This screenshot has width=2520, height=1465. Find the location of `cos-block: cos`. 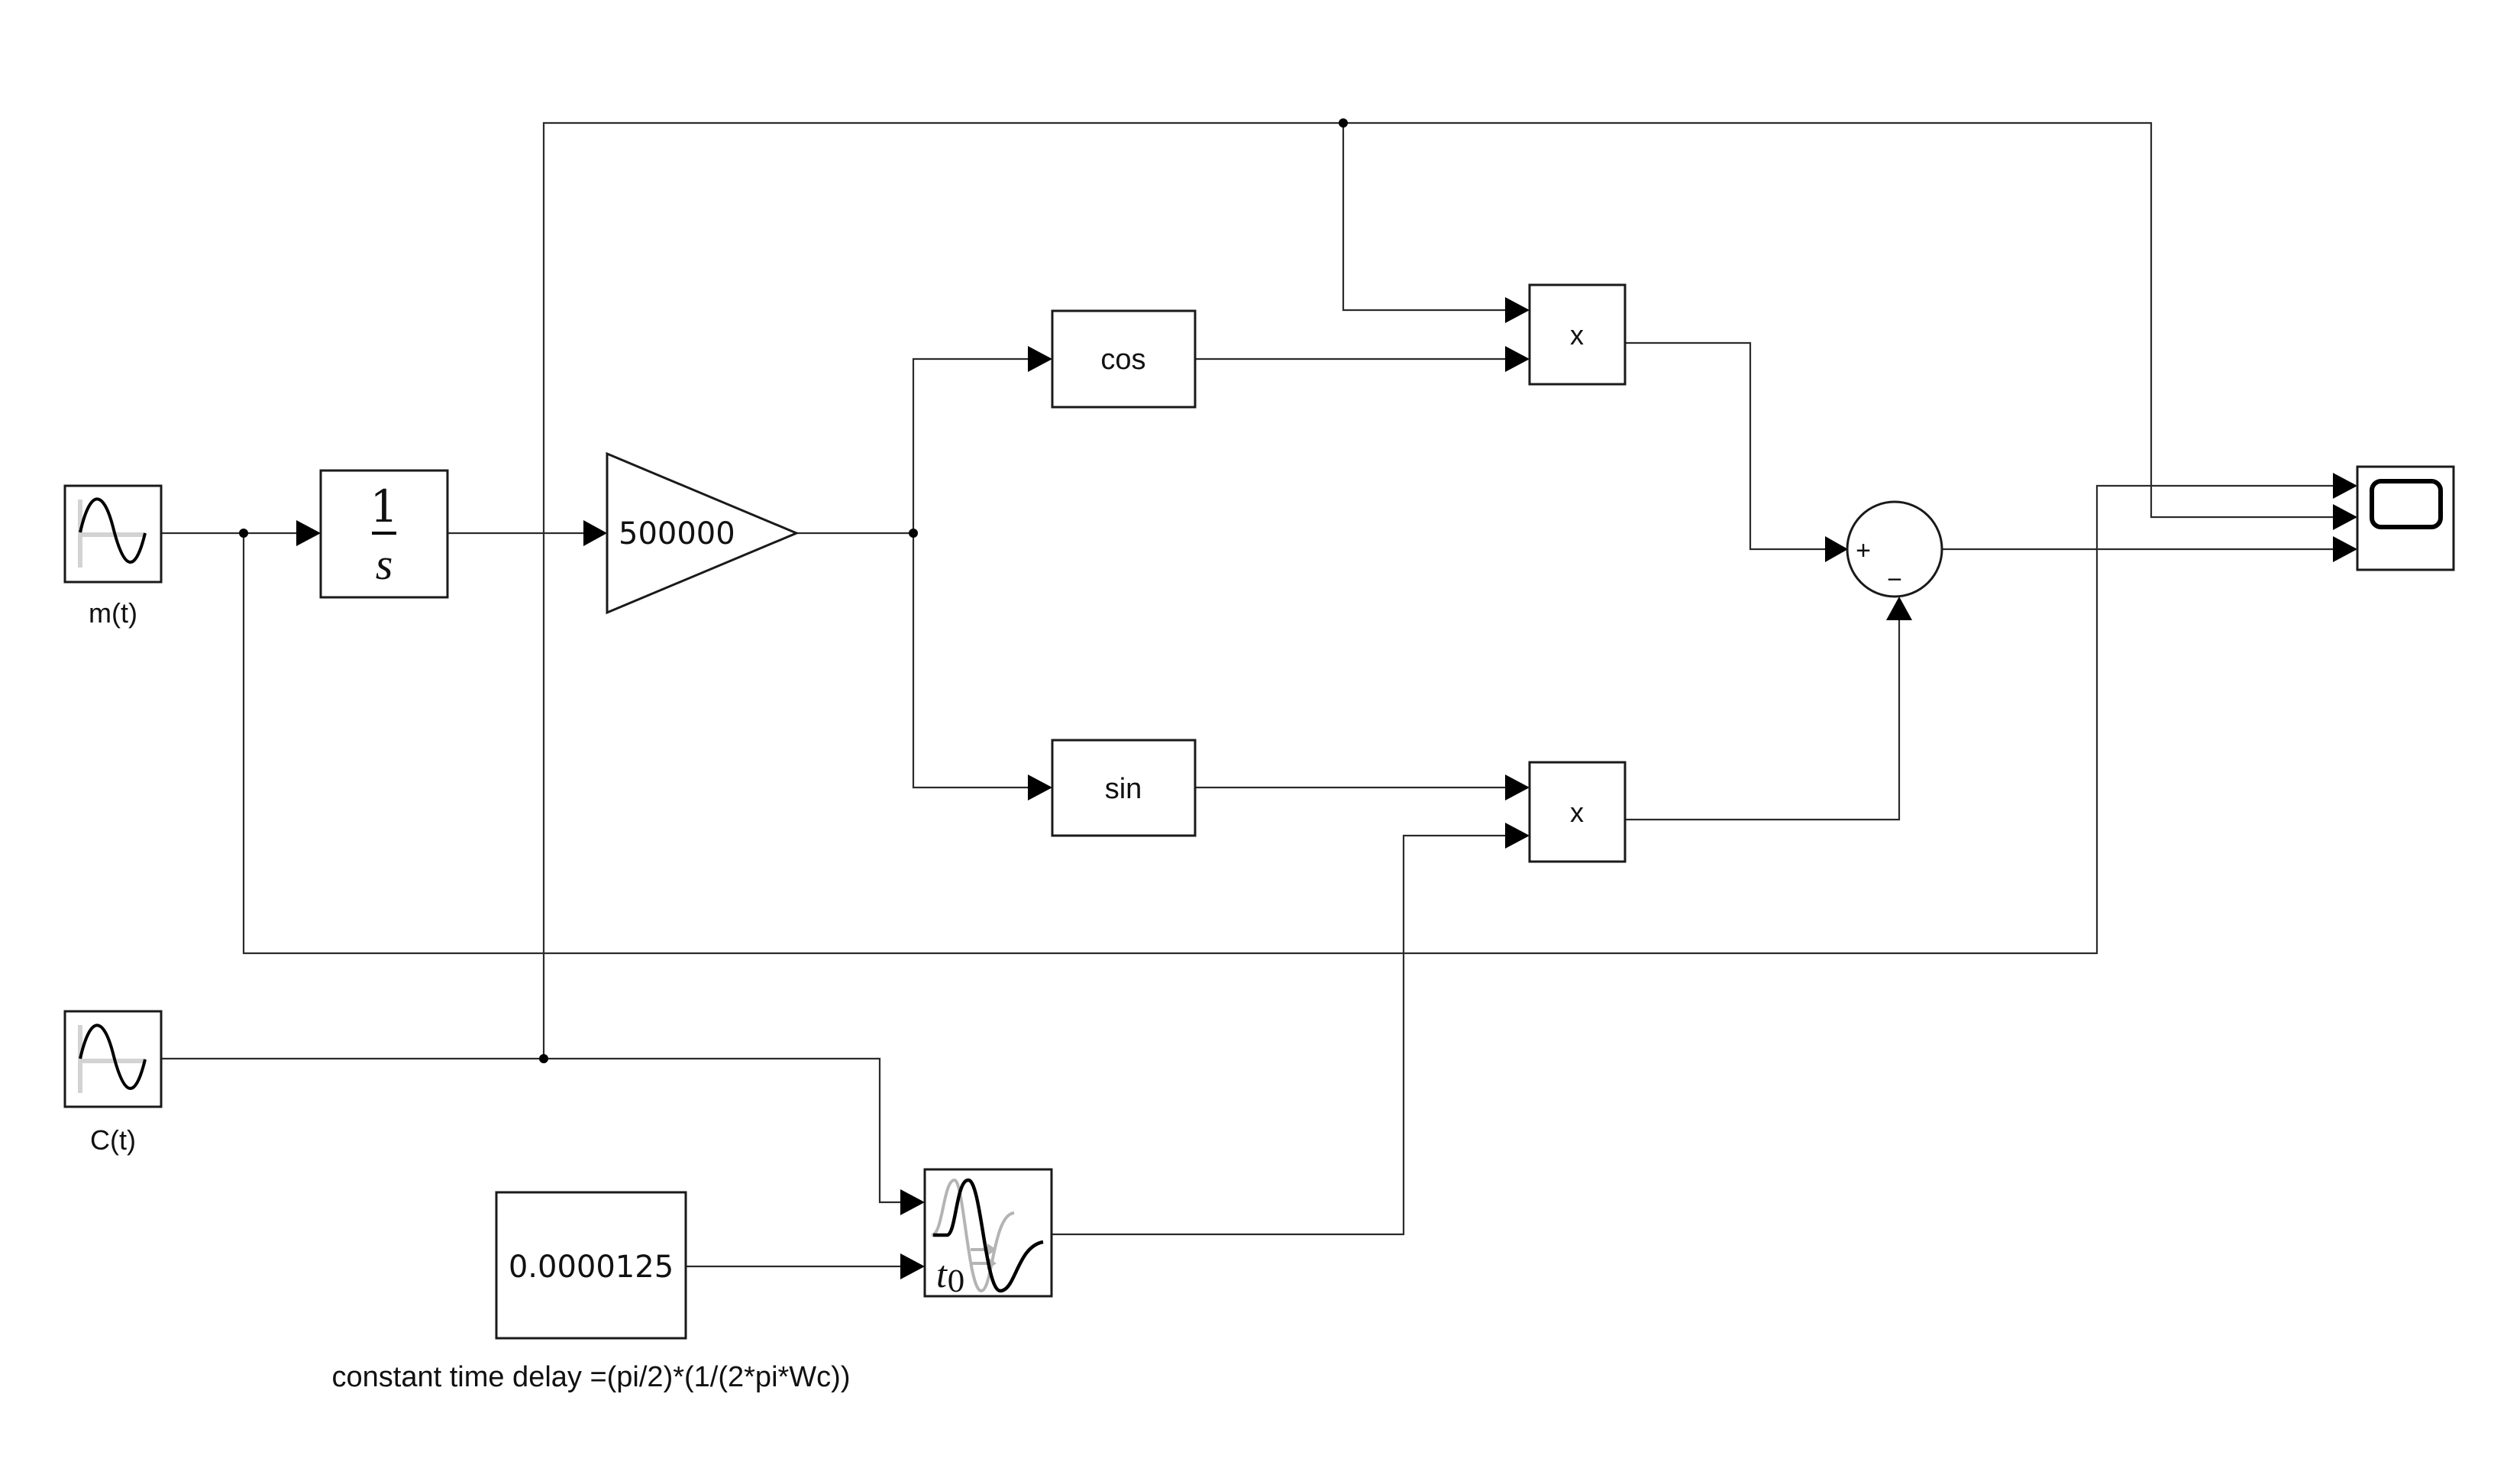

cos-block: cos is located at coordinates (1124, 359).